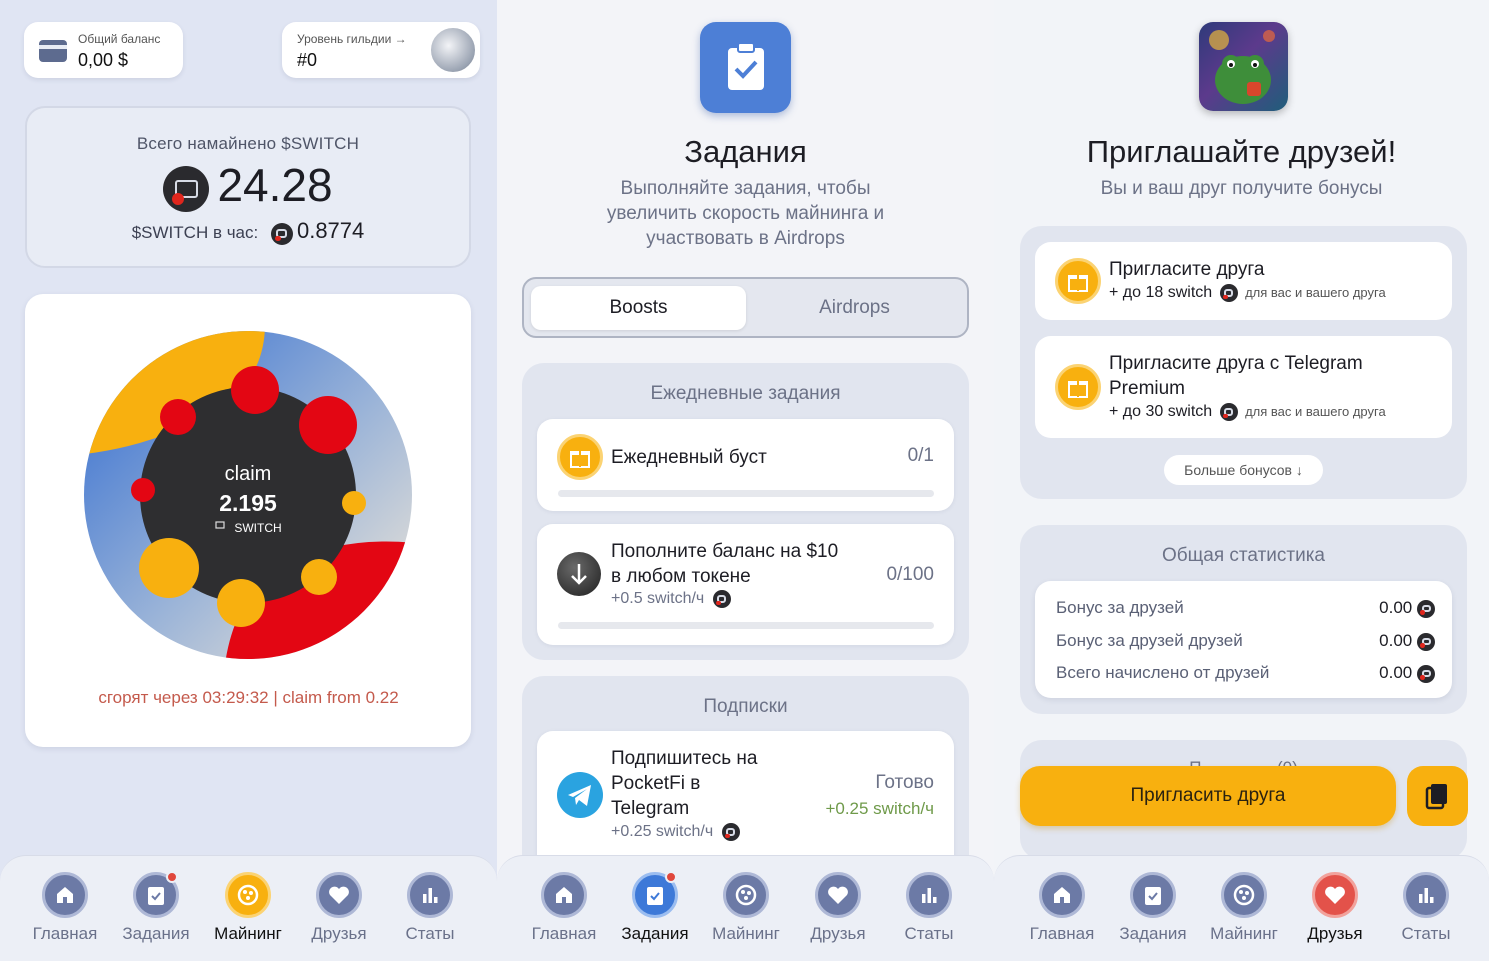  Describe the element at coordinates (1241, 188) in the screenshot. I see `friends-subtitle: Вы и ваш друг получите бонусы` at that location.